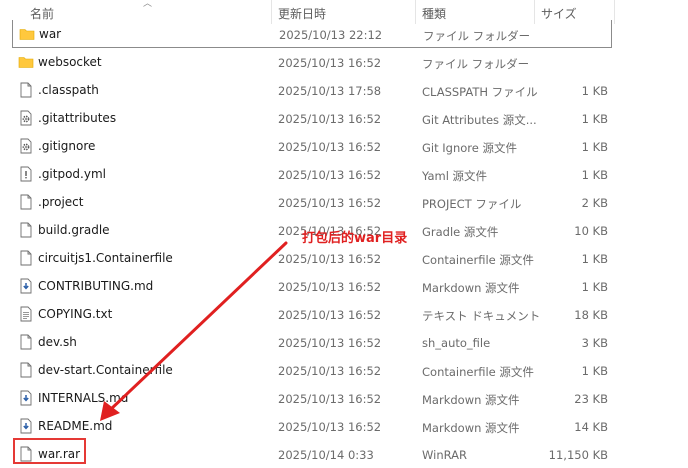 The width and height of the screenshot is (688, 468). What do you see at coordinates (194, 331) in the screenshot?
I see `annotation-arrow` at bounding box center [194, 331].